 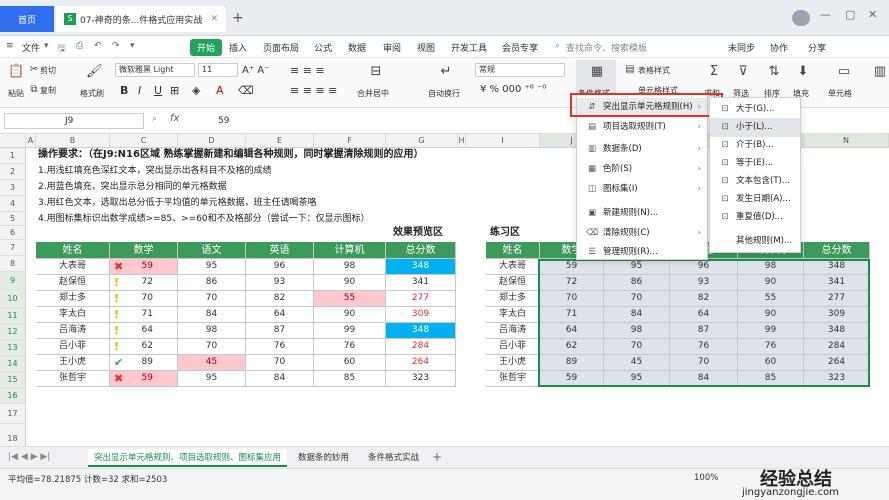 I want to click on menu-insert: 插入, so click(x=238, y=47).